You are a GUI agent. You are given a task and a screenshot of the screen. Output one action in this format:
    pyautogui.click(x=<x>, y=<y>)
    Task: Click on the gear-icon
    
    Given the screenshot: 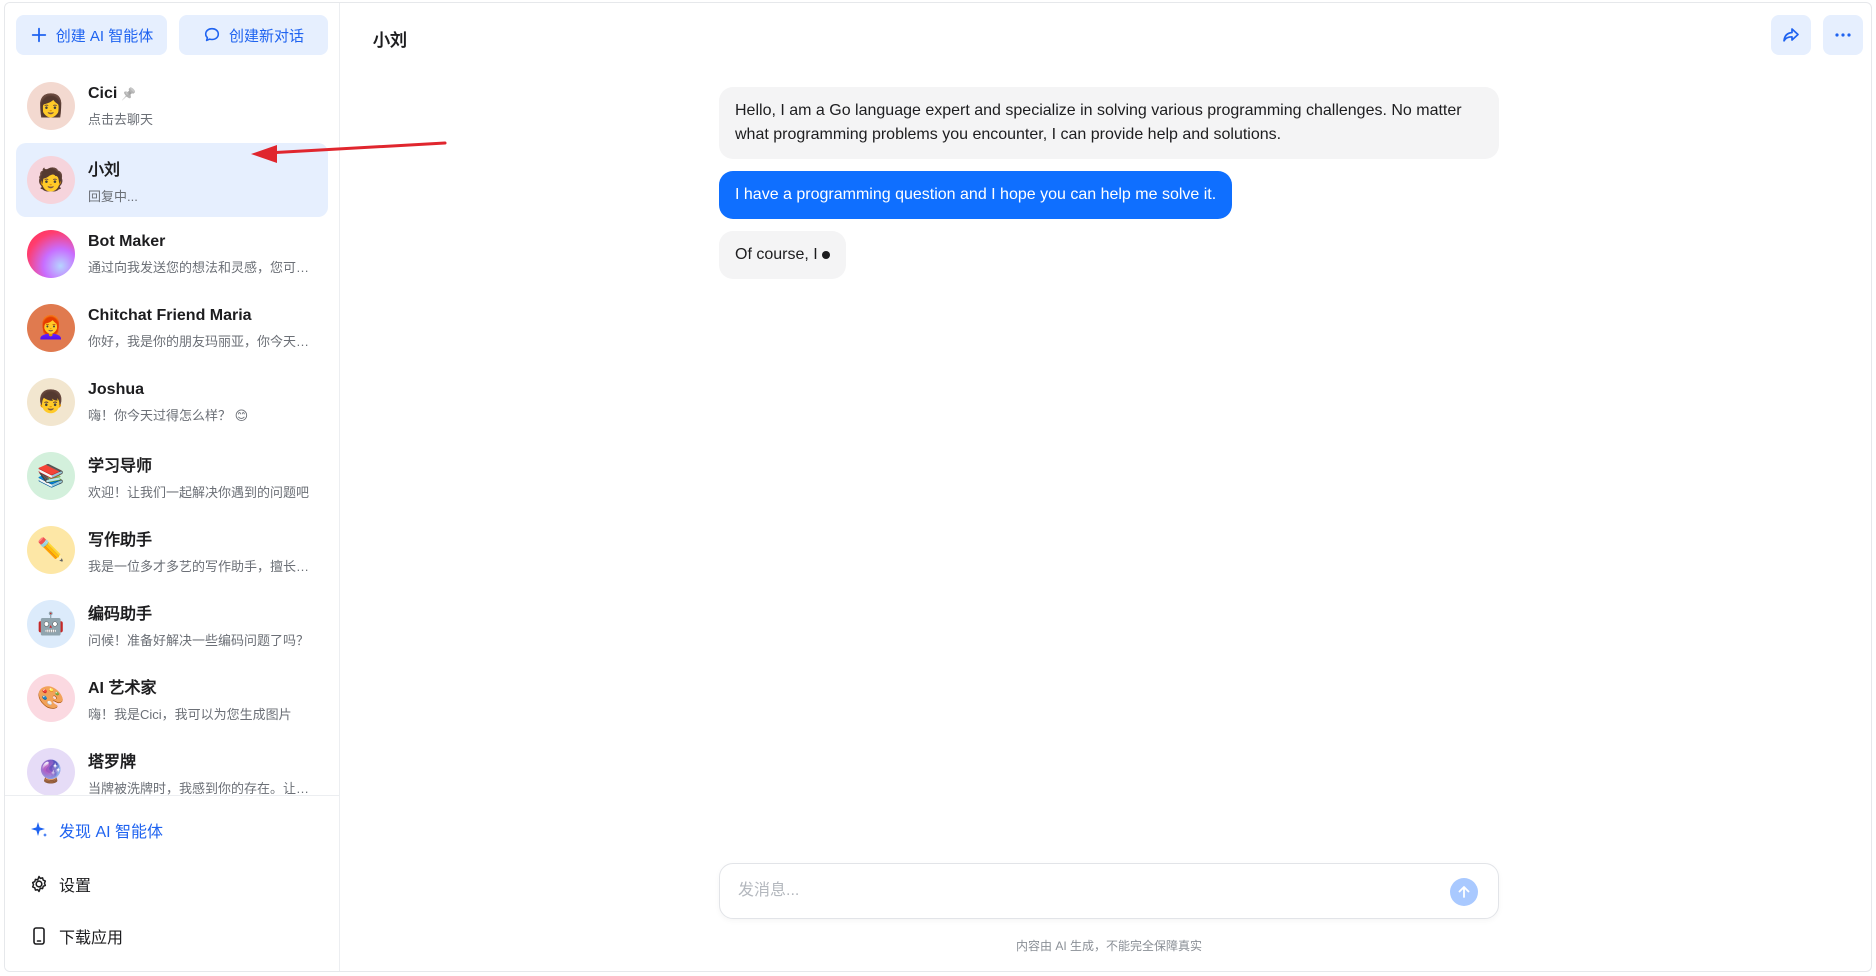 What is the action you would take?
    pyautogui.click(x=39, y=884)
    